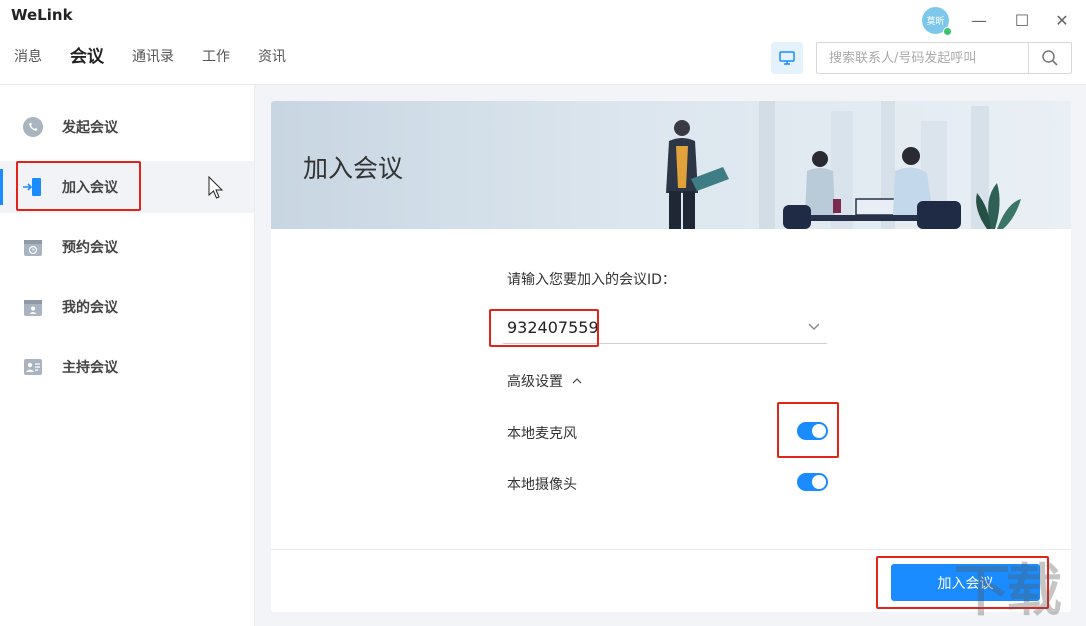 The height and width of the screenshot is (626, 1086). I want to click on calendar-person-icon, so click(33, 307).